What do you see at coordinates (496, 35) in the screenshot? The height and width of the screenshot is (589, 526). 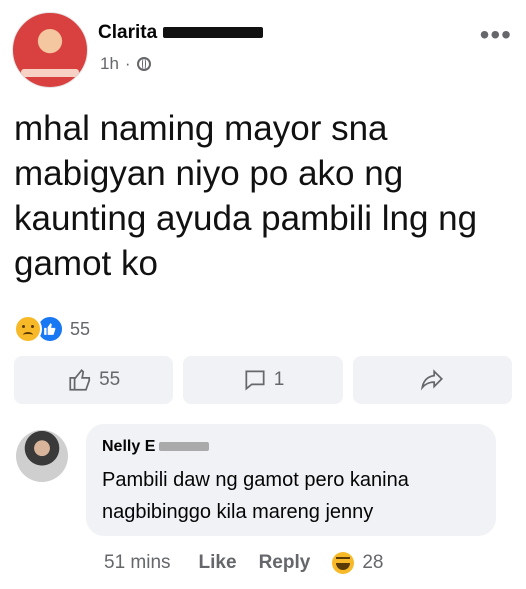 I see `more-options-icon: •••` at bounding box center [496, 35].